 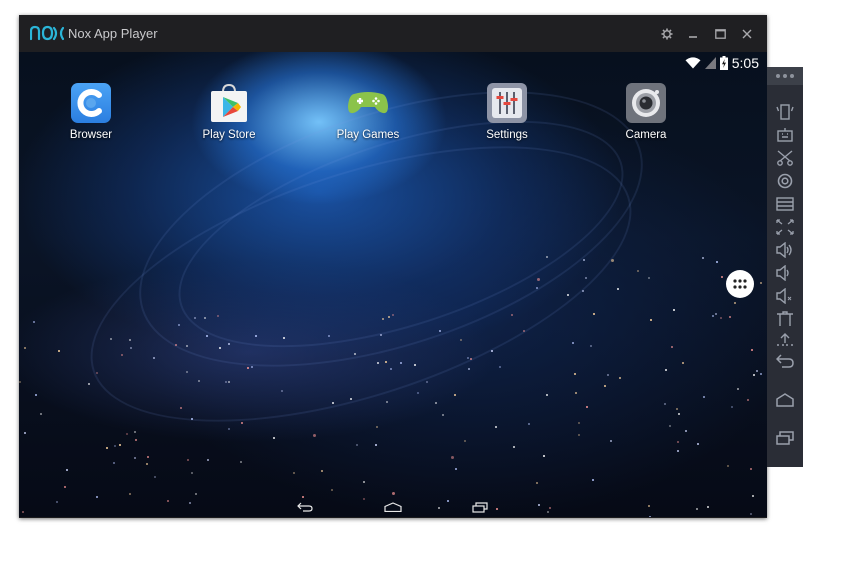 What do you see at coordinates (91, 111) in the screenshot?
I see `app-browser: Browser` at bounding box center [91, 111].